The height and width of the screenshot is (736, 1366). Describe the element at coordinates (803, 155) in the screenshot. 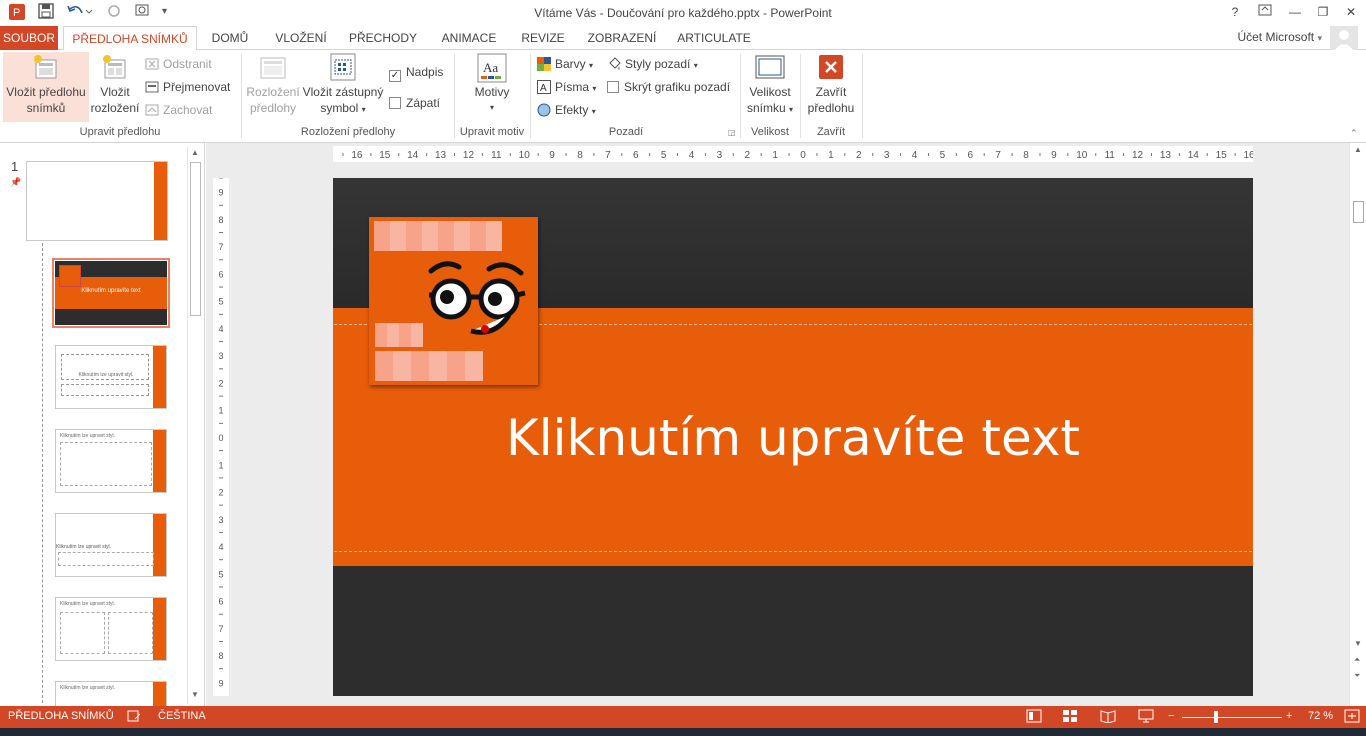

I see `ruler-label: 0` at that location.